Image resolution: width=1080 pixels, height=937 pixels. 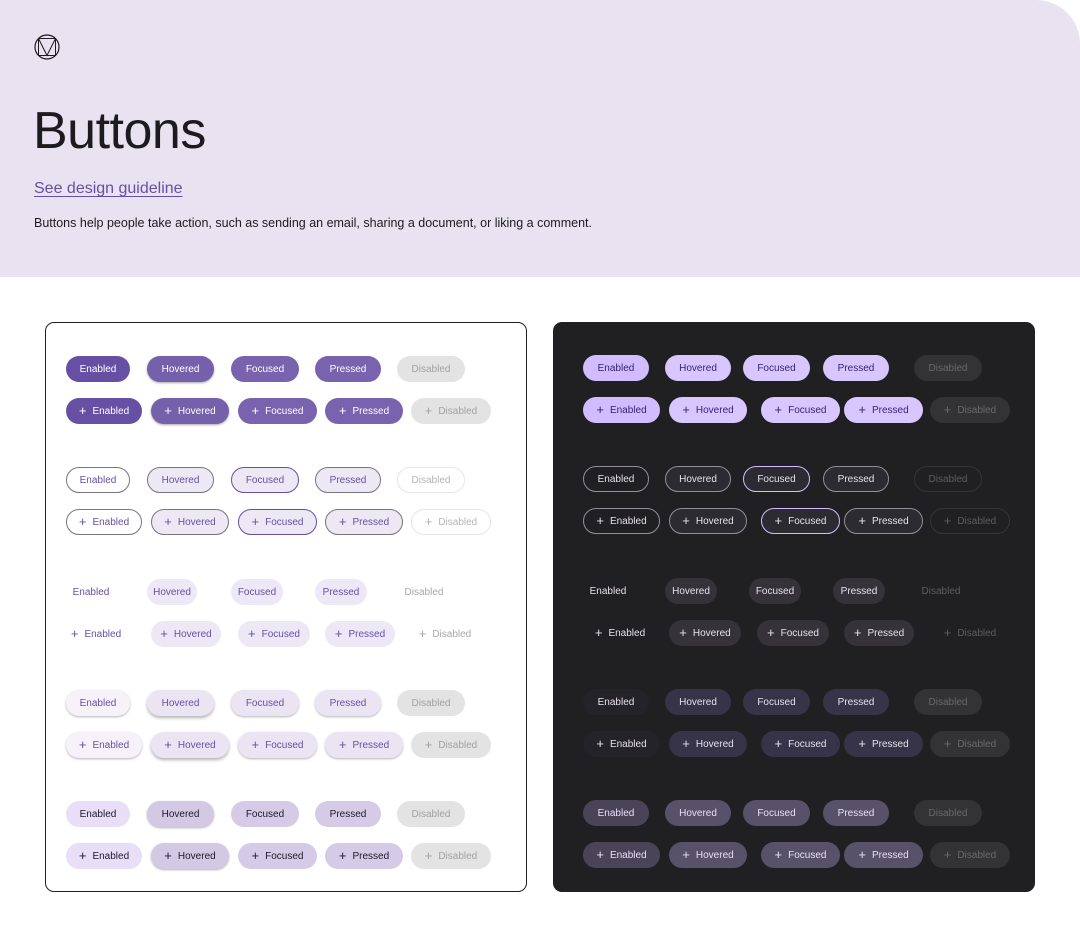 What do you see at coordinates (348, 814) in the screenshot?
I see `light-tonal-button-pressed: Pressed` at bounding box center [348, 814].